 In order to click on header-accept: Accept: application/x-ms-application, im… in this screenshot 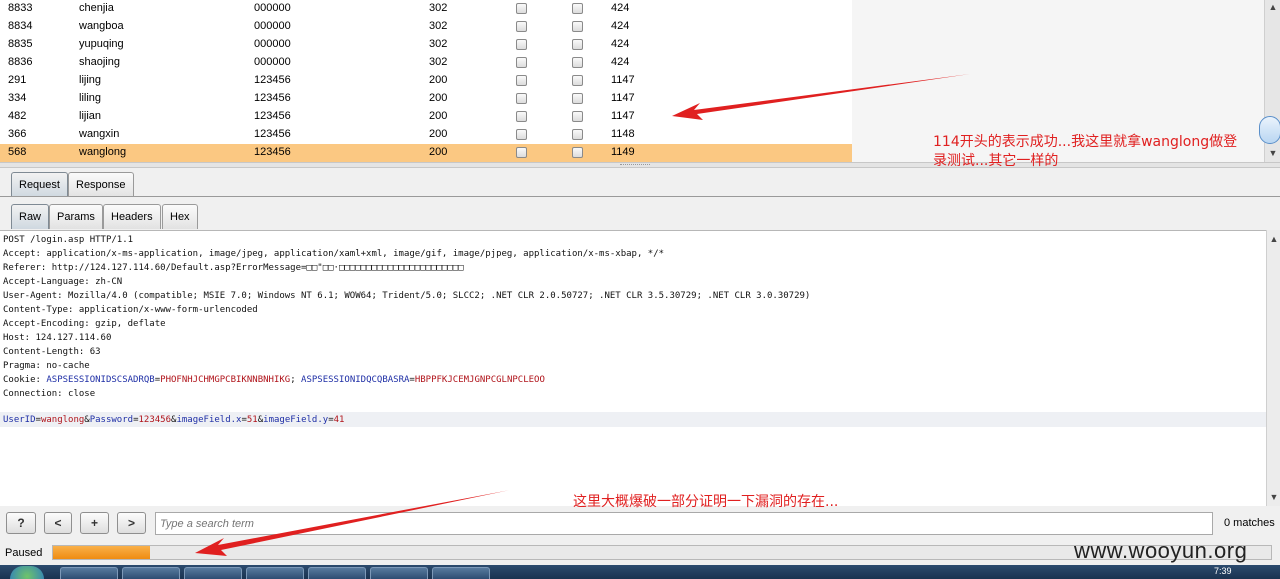, I will do `click(334, 254)`.